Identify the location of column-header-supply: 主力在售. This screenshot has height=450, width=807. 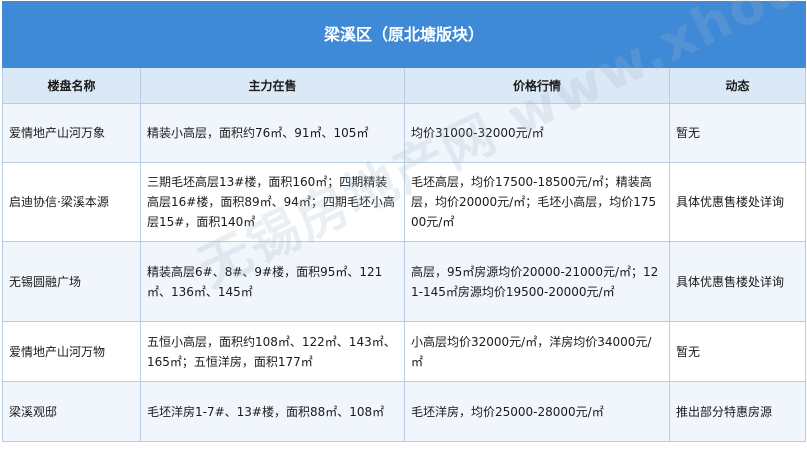
(272, 85).